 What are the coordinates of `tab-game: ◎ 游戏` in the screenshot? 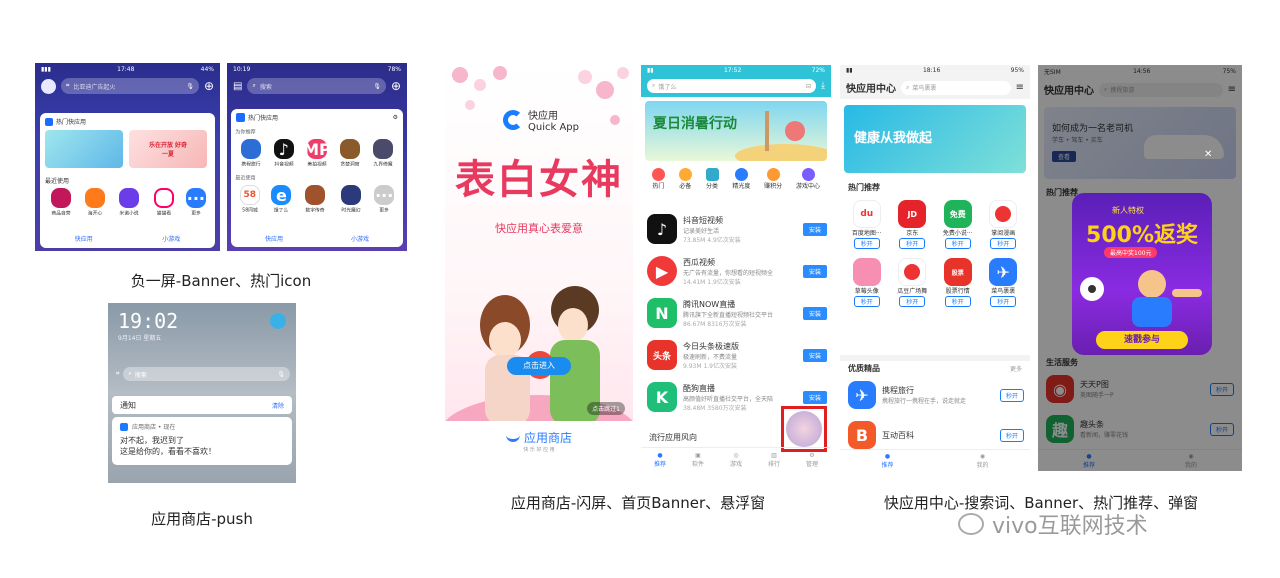 It's located at (736, 460).